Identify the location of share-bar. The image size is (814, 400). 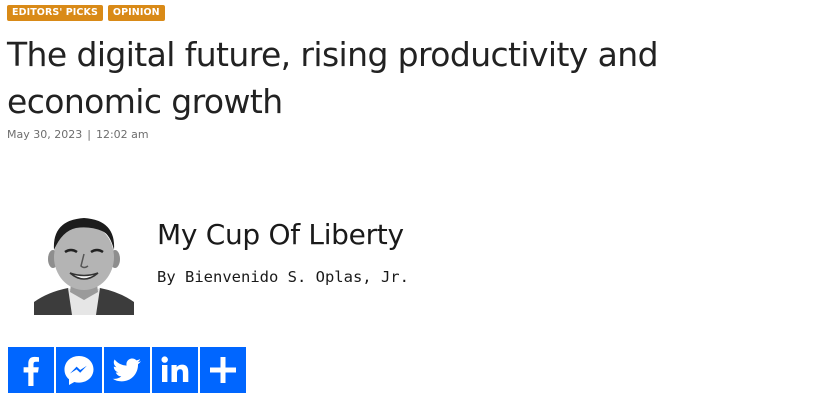
(127, 370).